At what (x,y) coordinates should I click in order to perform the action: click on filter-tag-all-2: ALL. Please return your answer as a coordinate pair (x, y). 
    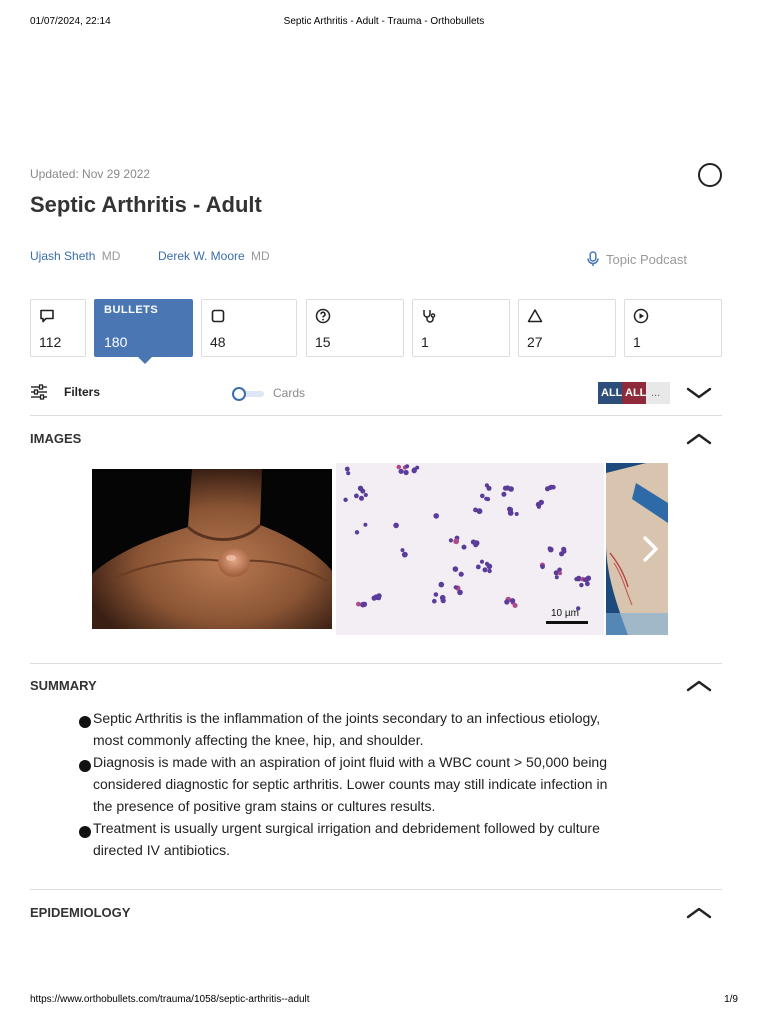
    Looking at the image, I should click on (634, 393).